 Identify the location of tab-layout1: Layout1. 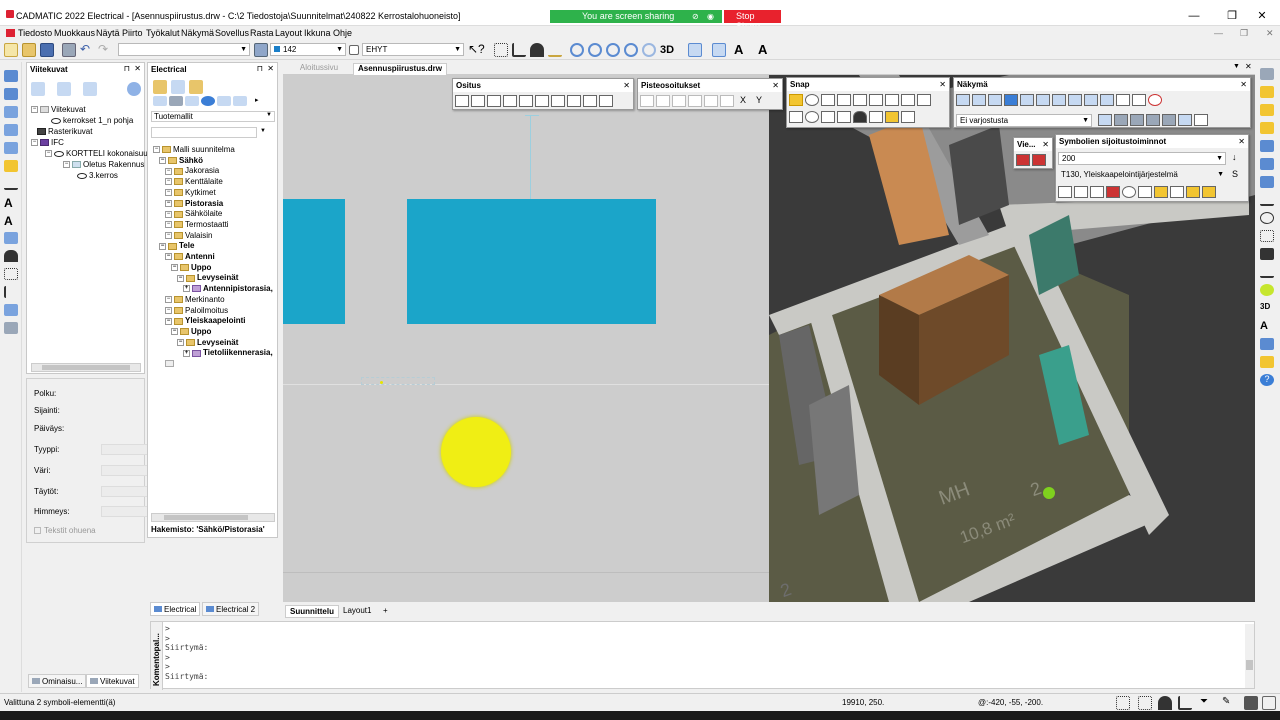
(357, 611).